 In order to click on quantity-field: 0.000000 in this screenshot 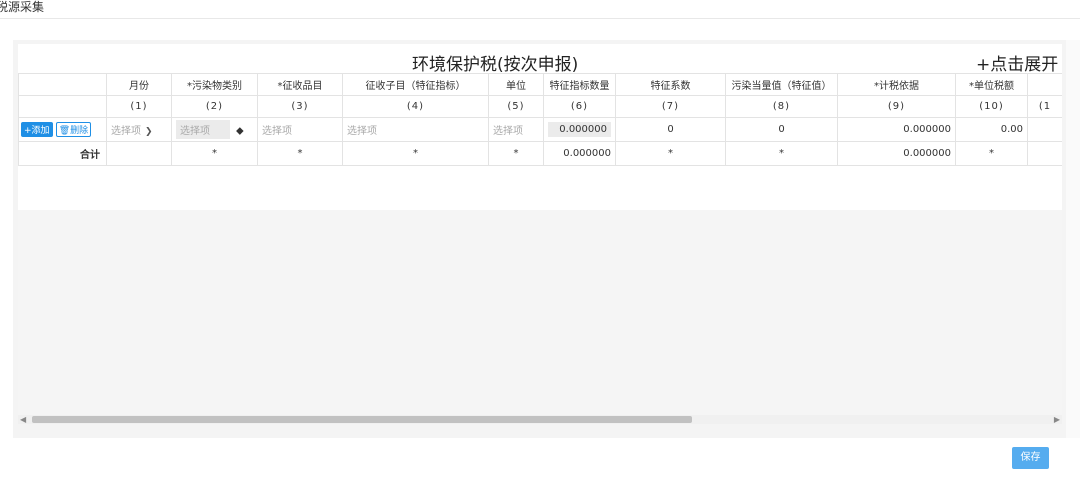, I will do `click(579, 129)`.